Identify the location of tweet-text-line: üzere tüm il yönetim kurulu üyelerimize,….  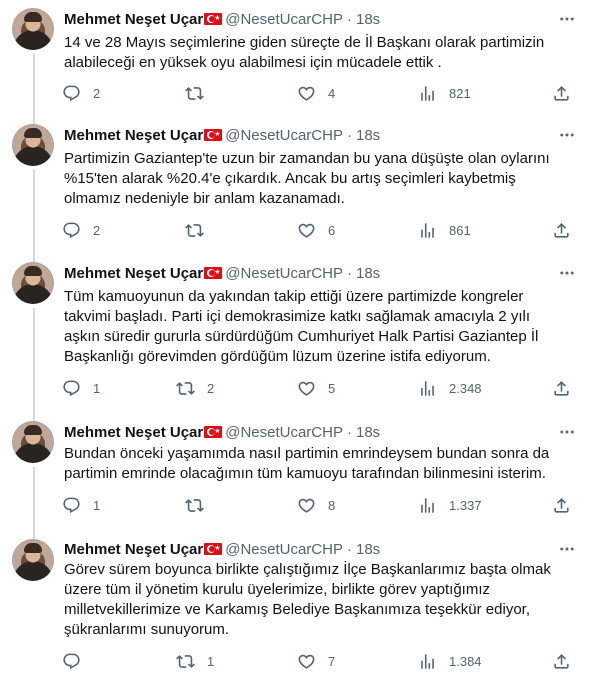
(277, 589).